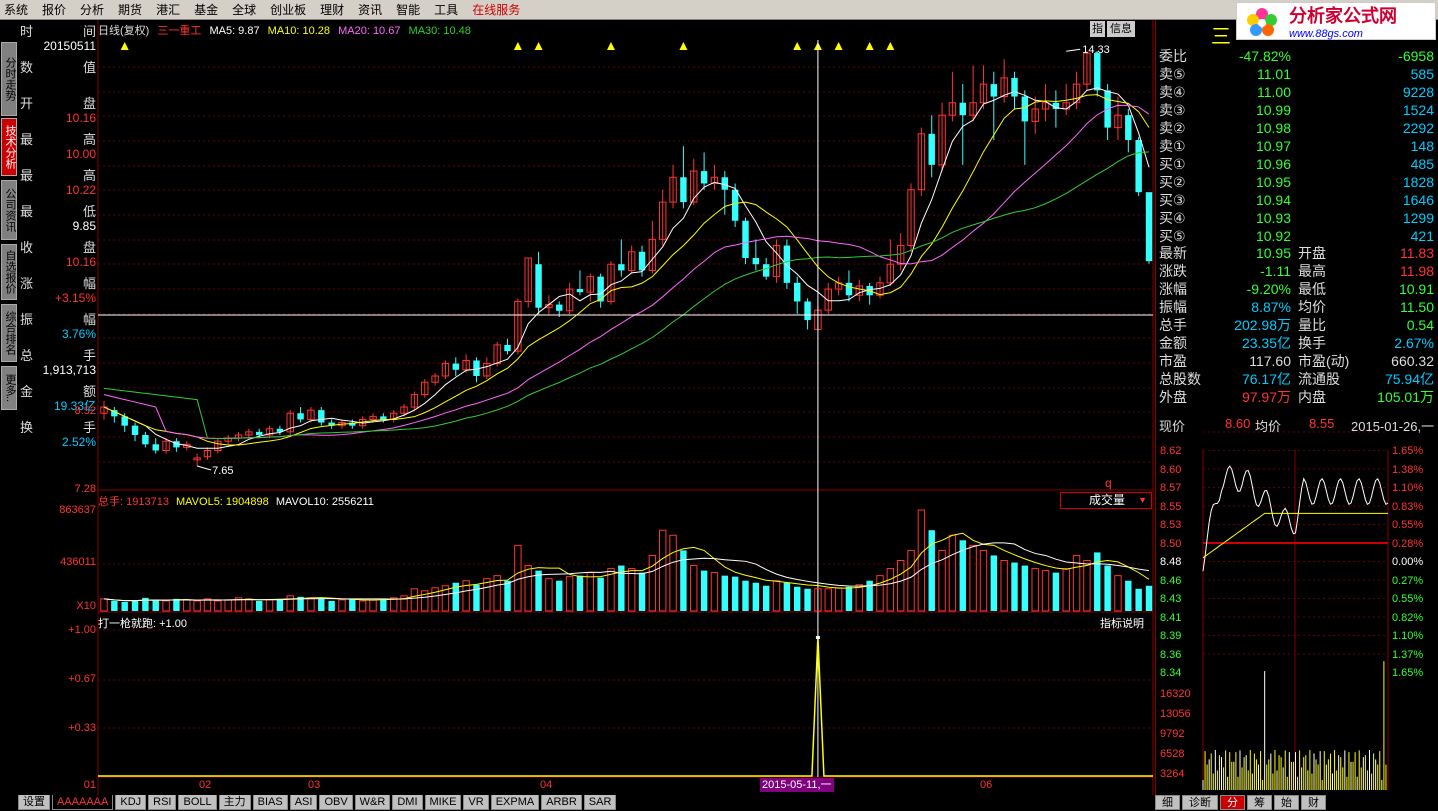  What do you see at coordinates (314, 785) in the screenshot?
I see `date-axis-label: 03` at bounding box center [314, 785].